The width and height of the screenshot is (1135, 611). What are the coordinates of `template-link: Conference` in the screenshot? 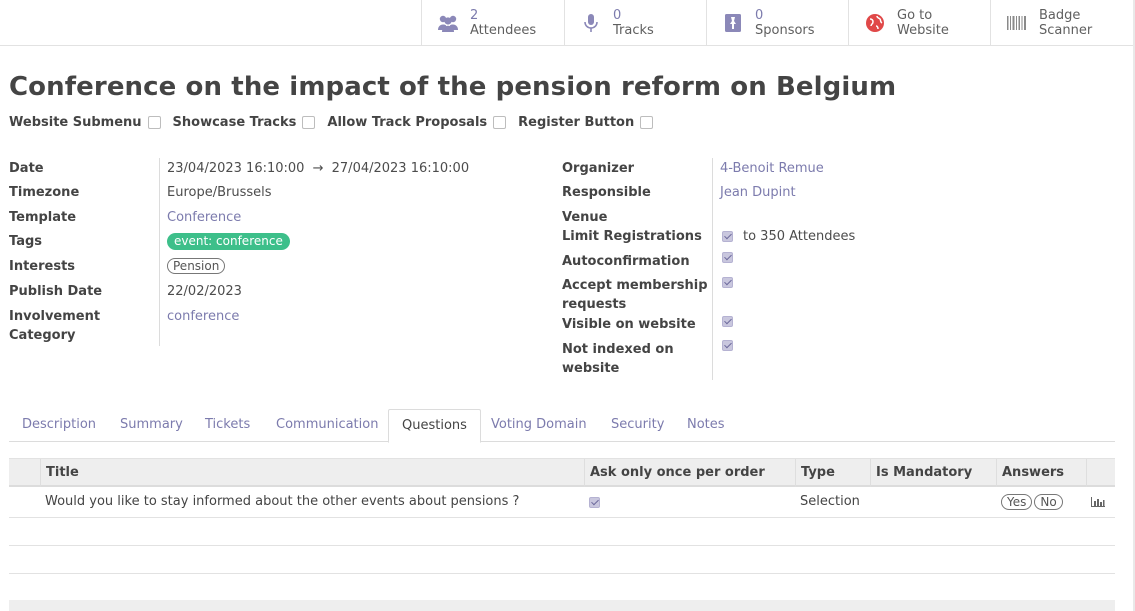 It's located at (204, 217).